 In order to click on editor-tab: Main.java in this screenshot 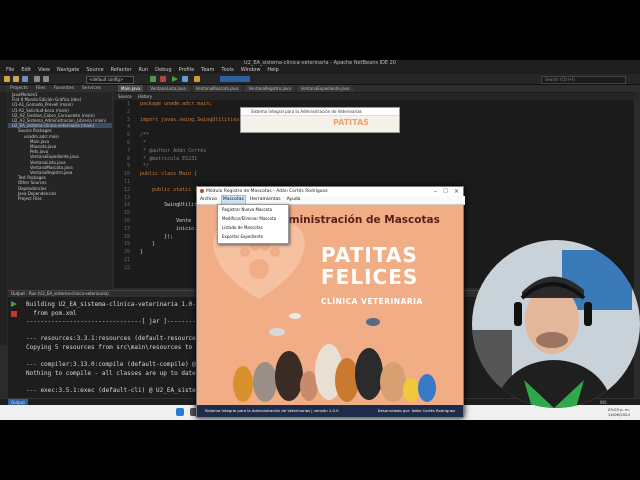, I will do `click(131, 88)`.